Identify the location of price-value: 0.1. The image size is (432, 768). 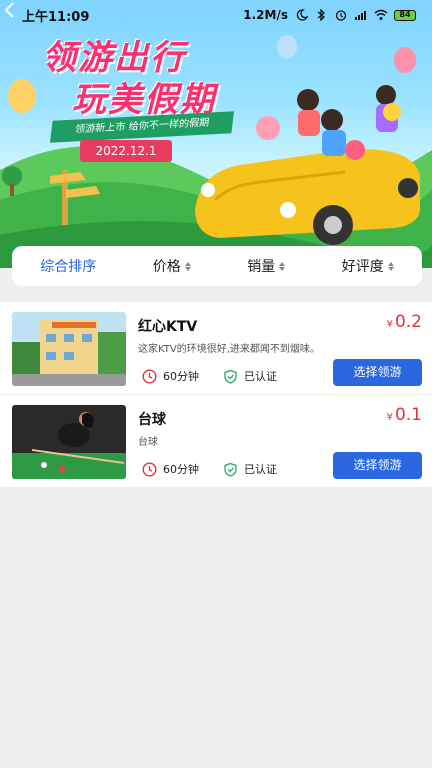
(408, 415).